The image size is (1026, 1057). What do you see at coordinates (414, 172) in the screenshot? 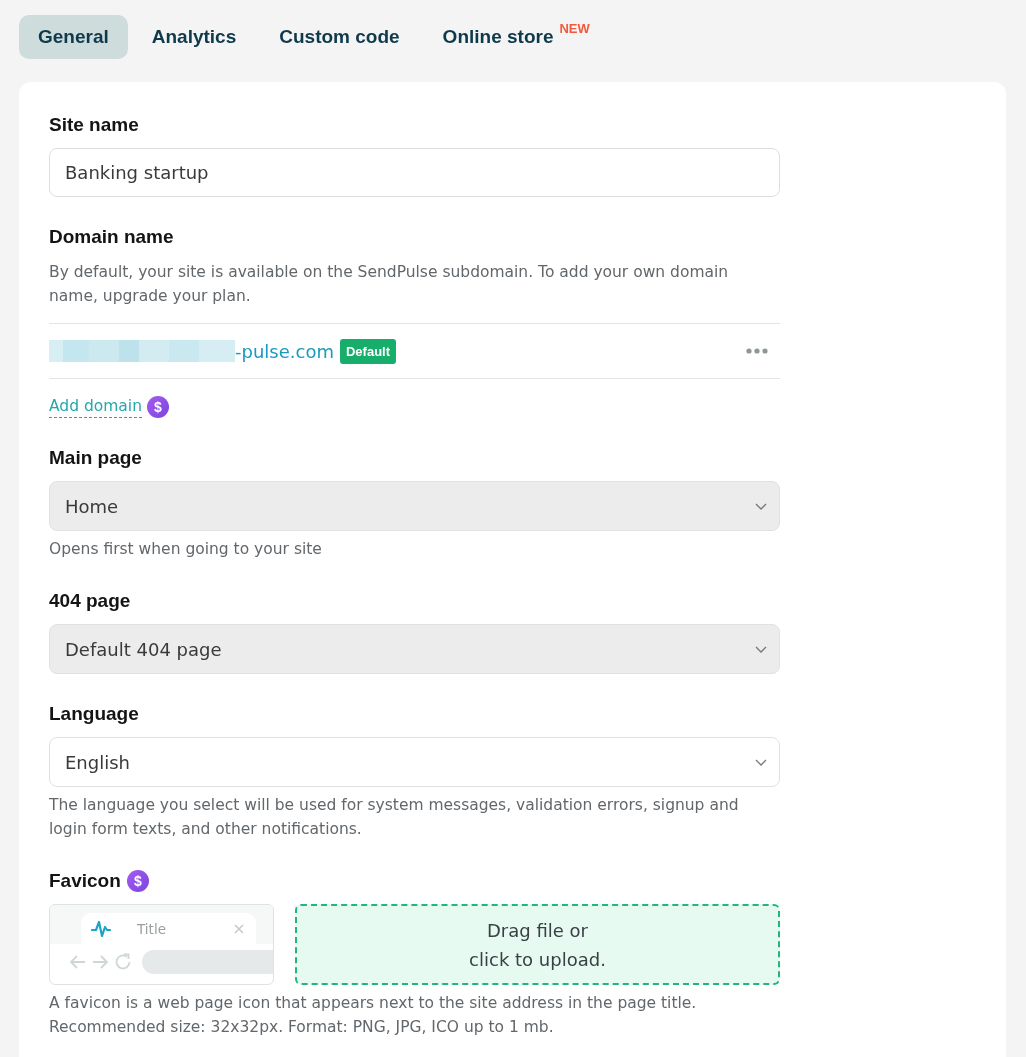
I see `text-field: Banking startup` at bounding box center [414, 172].